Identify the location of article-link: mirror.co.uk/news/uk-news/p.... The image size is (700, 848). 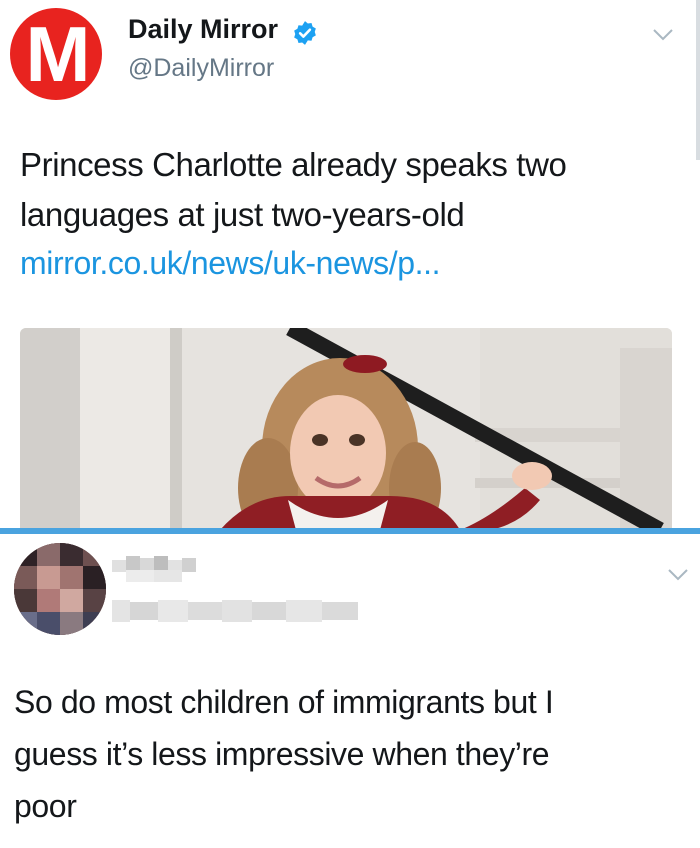
(230, 263).